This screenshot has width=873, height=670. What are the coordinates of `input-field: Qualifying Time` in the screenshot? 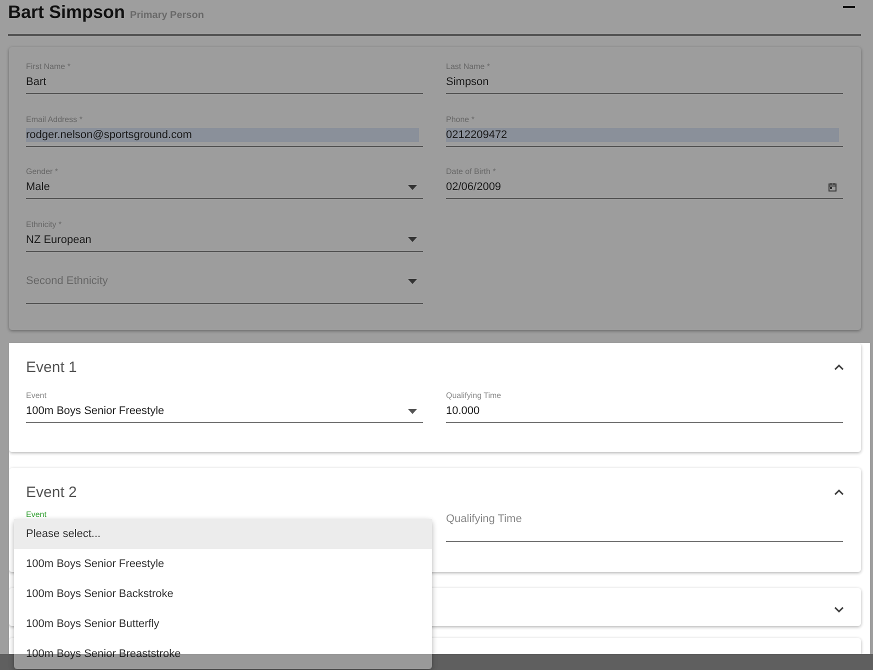 It's located at (644, 523).